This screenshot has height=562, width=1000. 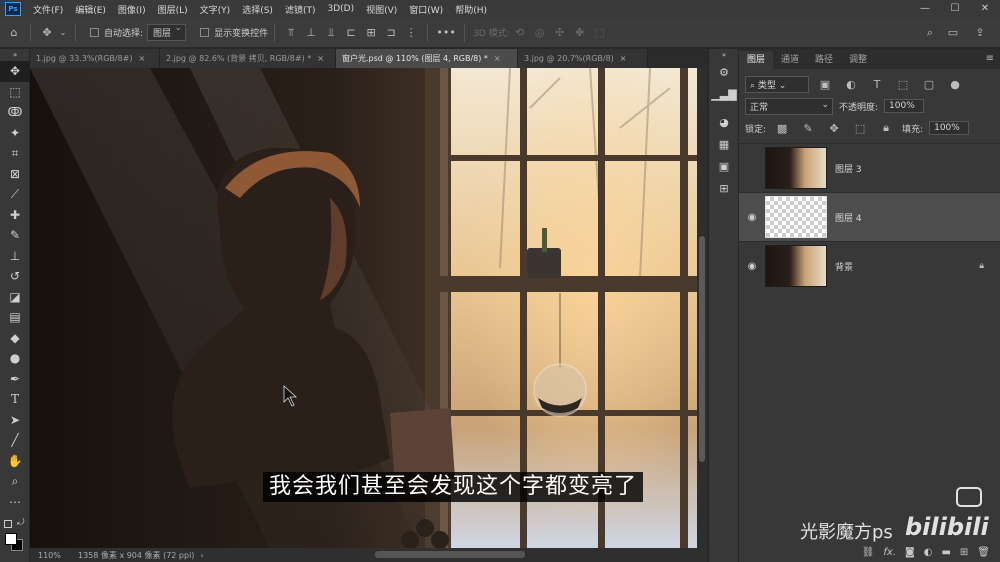 I want to click on chevron-down-icon: ⌄, so click(x=63, y=33).